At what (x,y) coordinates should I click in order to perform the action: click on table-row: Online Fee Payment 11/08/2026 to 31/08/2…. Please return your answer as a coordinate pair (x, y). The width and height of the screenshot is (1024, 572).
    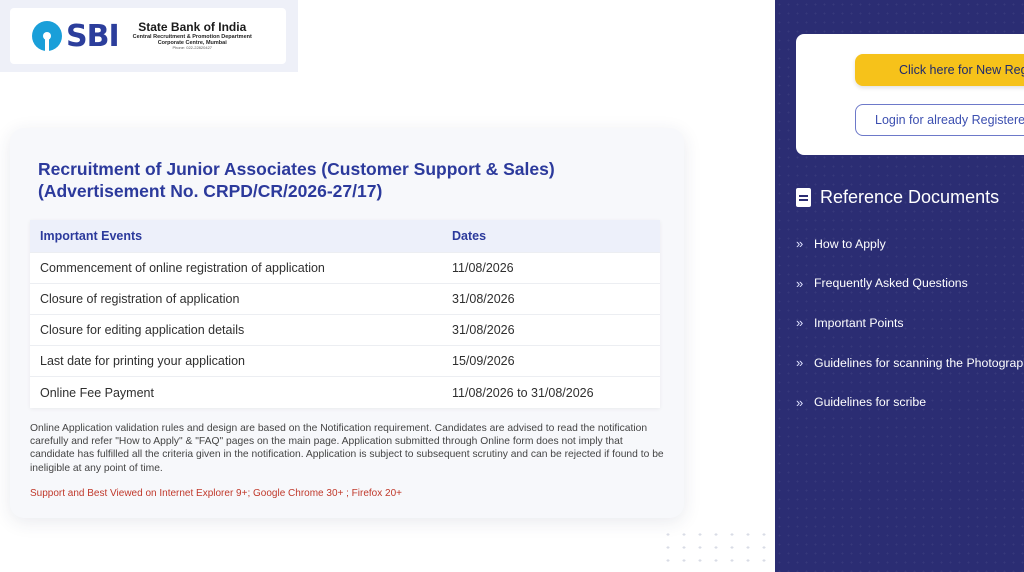
    Looking at the image, I should click on (345, 392).